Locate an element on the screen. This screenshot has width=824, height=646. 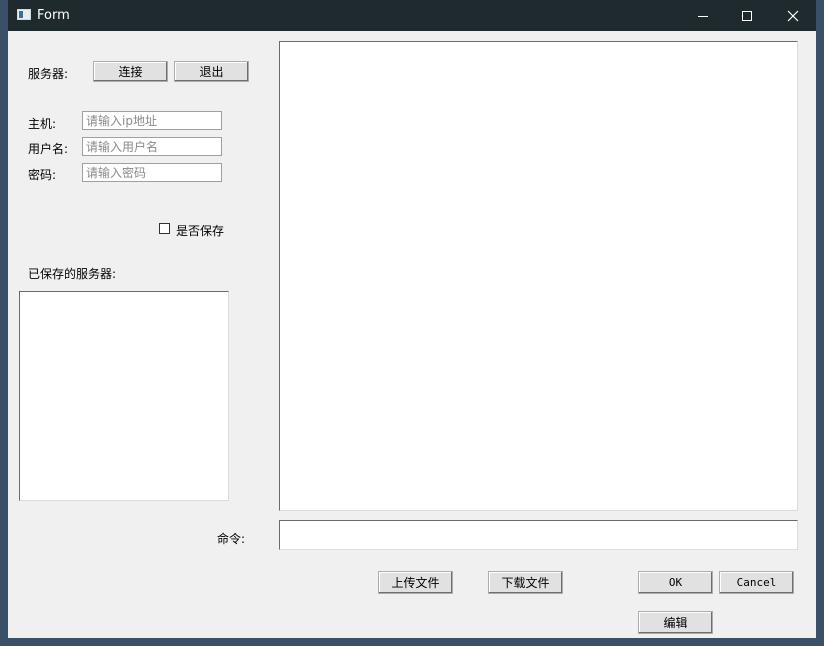
host-label: 主机: is located at coordinates (42, 124).